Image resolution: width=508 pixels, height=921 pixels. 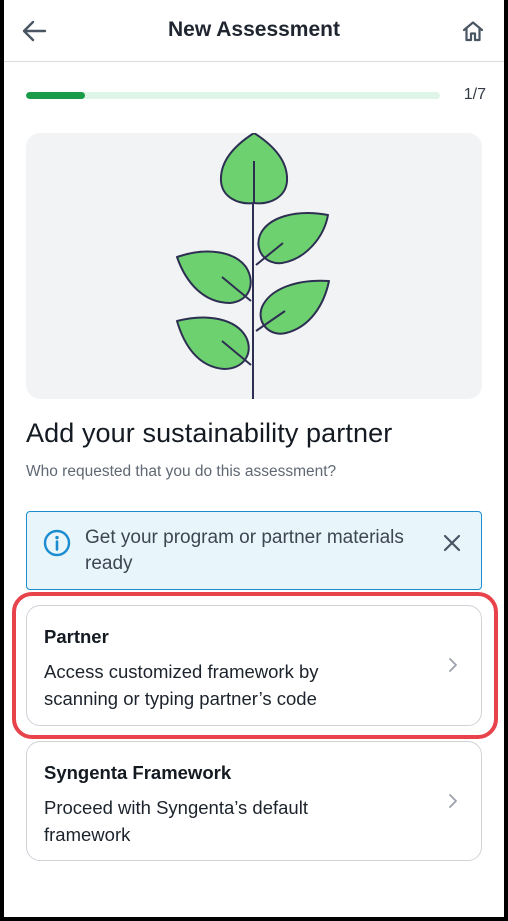 What do you see at coordinates (138, 772) in the screenshot?
I see `card-title: Syngenta Framework` at bounding box center [138, 772].